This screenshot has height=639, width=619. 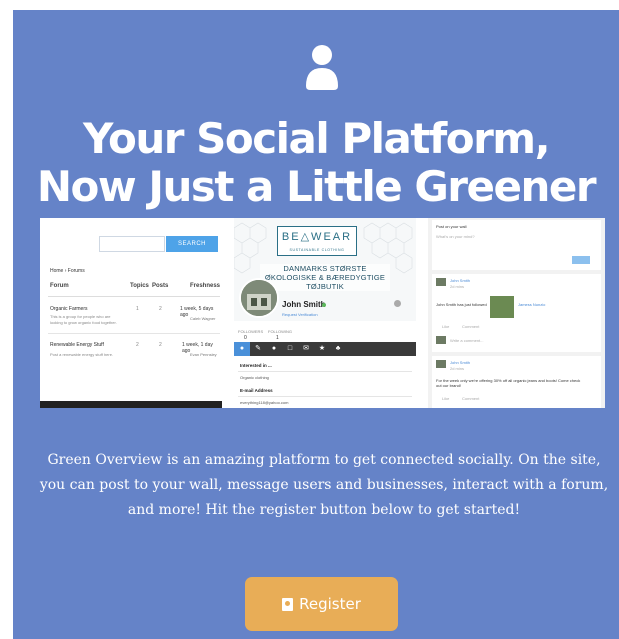 I want to click on post-placeholder: What's on your mind?, so click(x=455, y=236).